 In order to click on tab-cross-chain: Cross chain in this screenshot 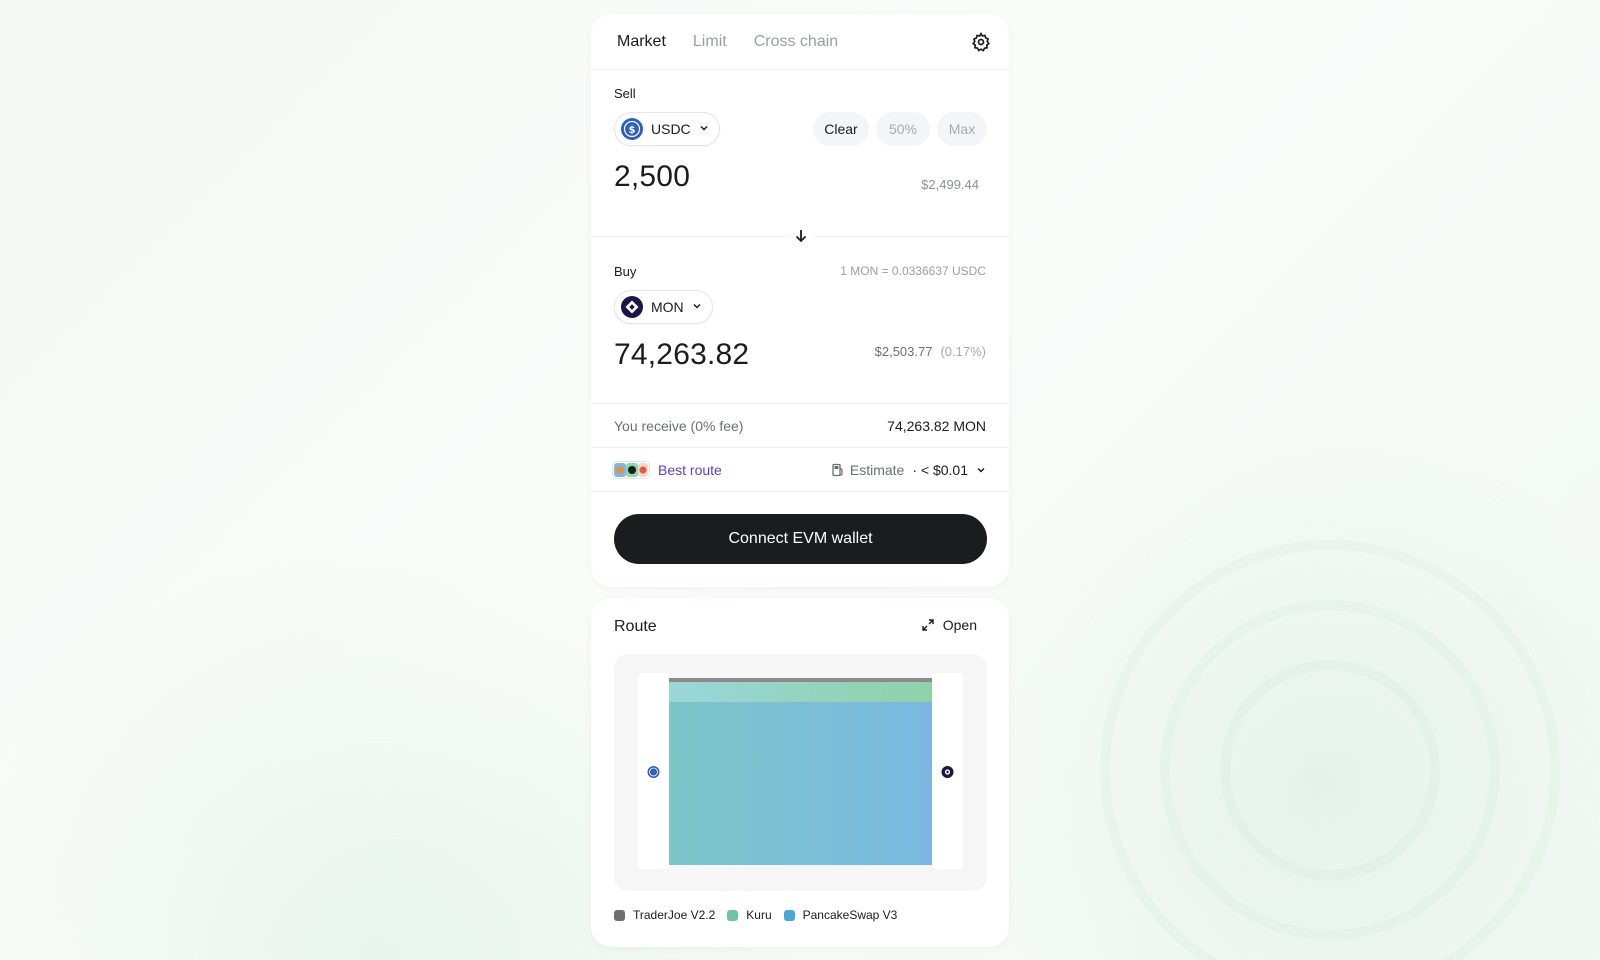, I will do `click(796, 42)`.